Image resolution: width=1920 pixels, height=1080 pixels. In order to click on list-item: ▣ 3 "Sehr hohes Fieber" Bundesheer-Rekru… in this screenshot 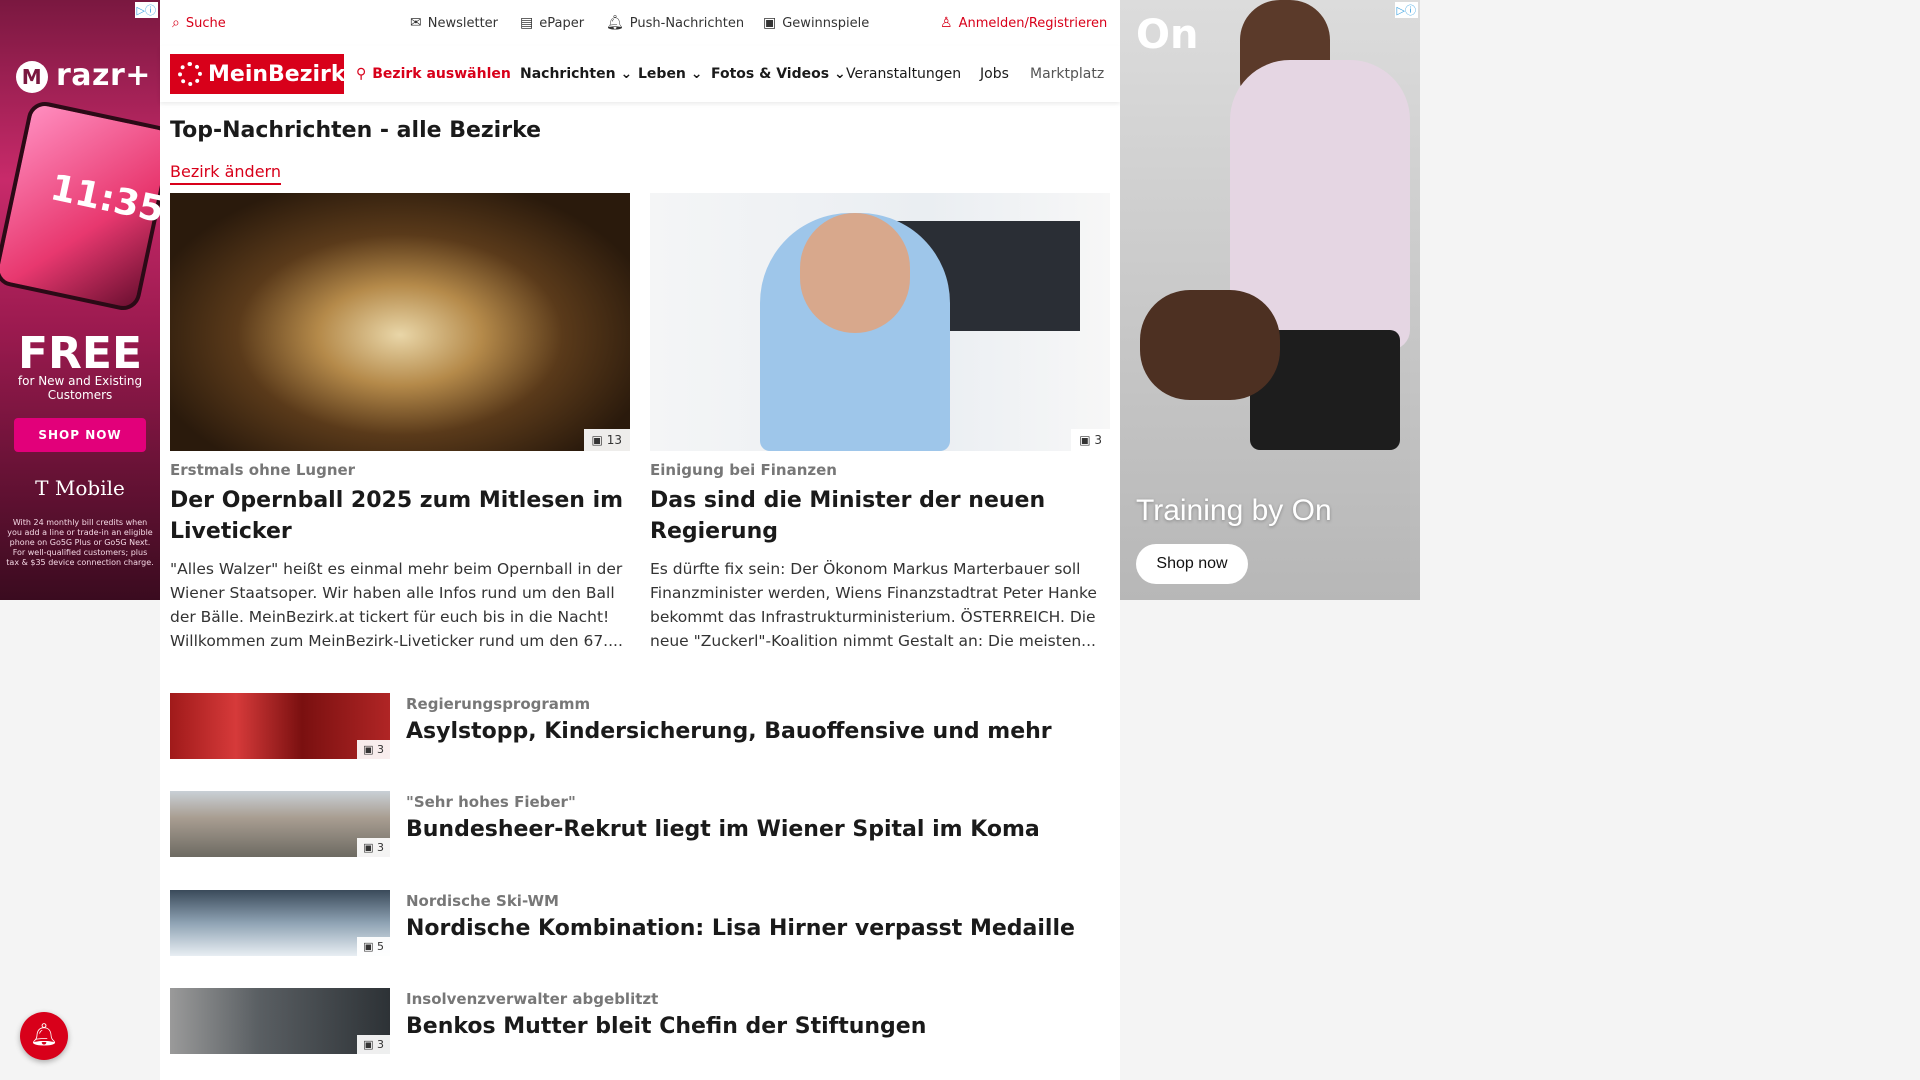, I will do `click(640, 824)`.